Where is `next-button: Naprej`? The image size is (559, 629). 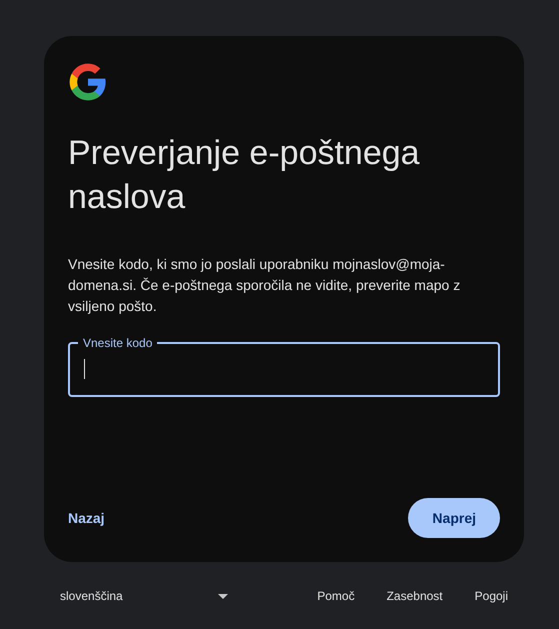 next-button: Naprej is located at coordinates (454, 518).